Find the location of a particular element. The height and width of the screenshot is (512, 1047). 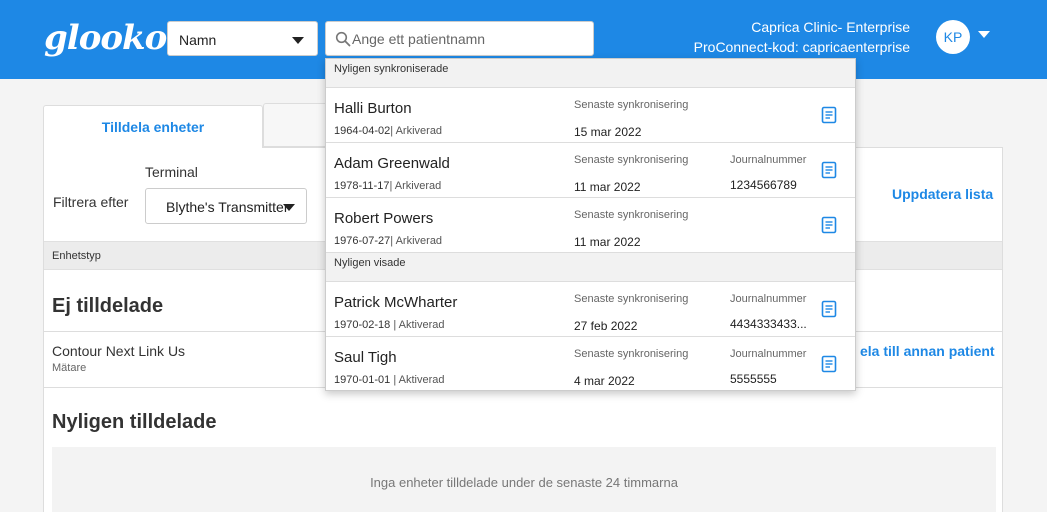

user-avatar: KP is located at coordinates (953, 37).